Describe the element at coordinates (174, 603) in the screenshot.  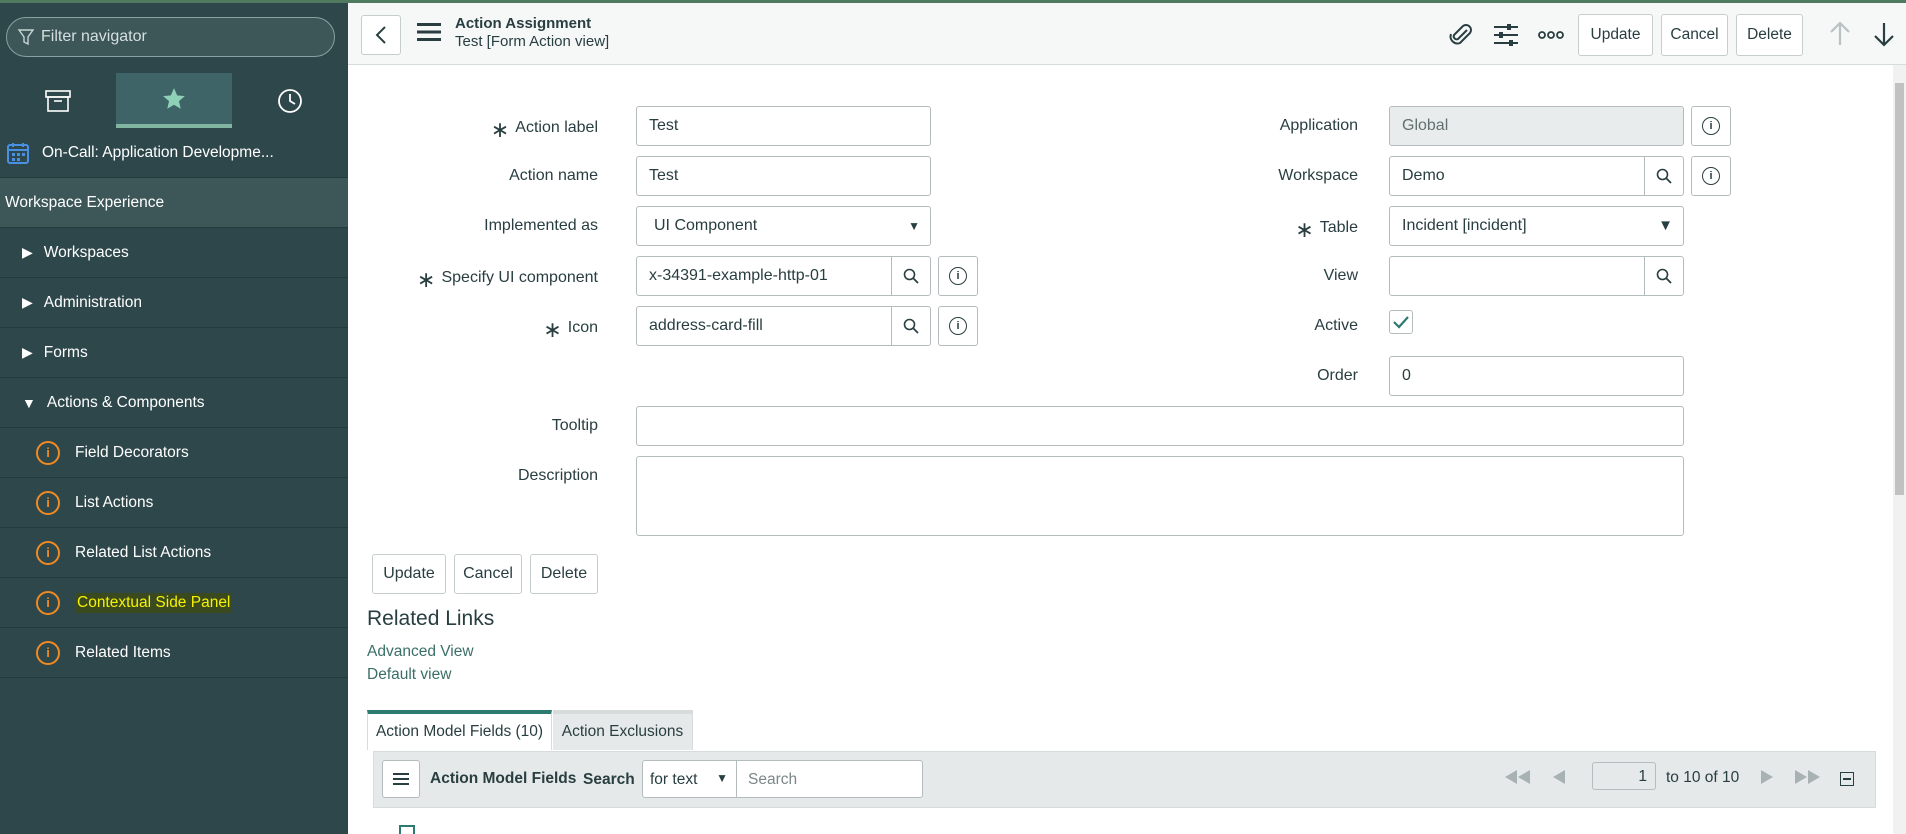
I see `nav-item-contextual-side-panel: i Contextual Side Panel` at that location.